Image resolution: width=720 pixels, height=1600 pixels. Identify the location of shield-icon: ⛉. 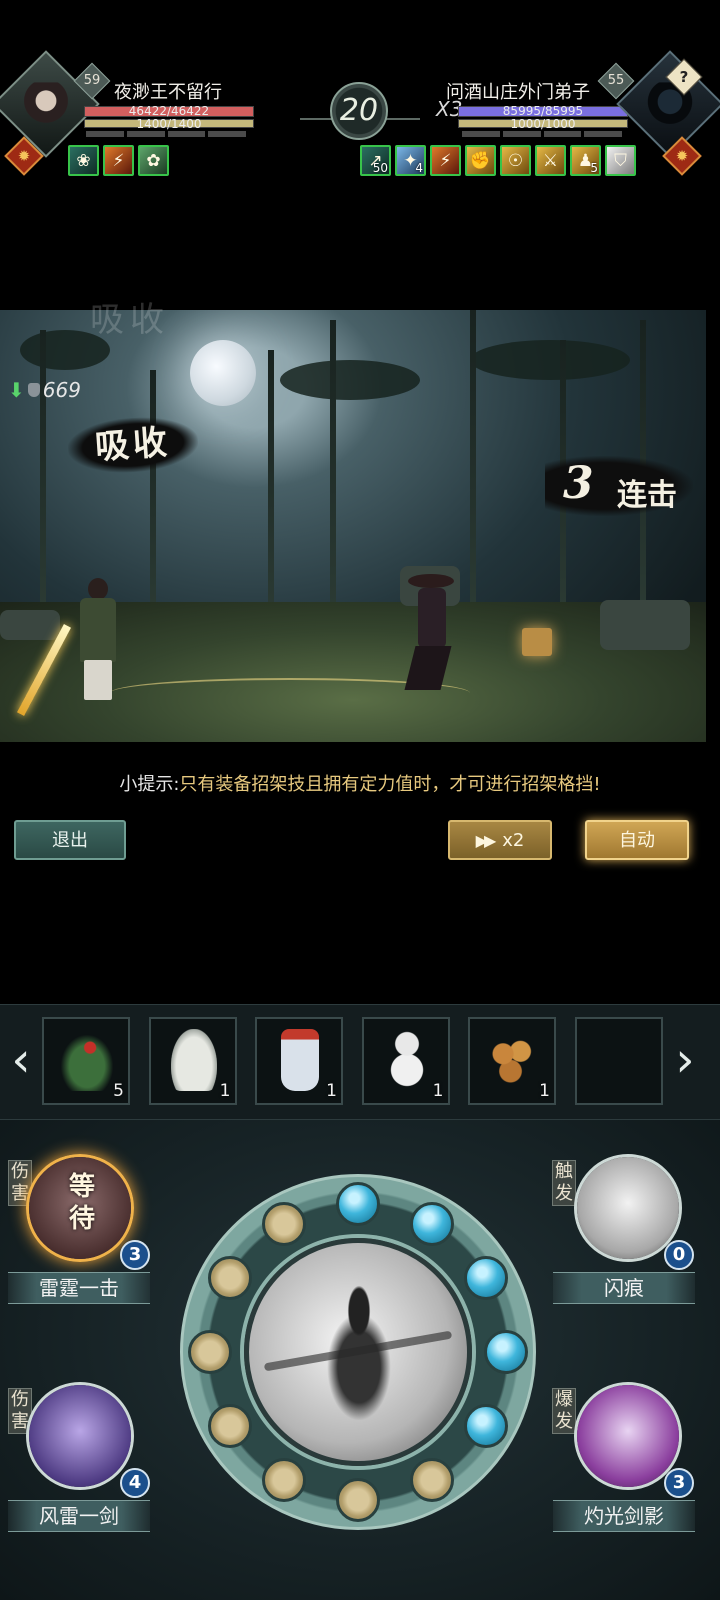
(620, 160).